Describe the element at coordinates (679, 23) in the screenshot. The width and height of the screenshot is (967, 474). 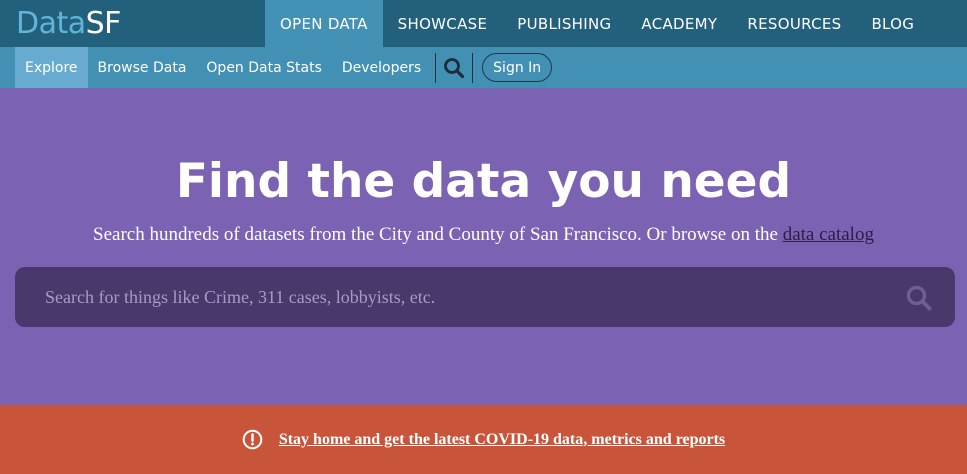
I see `nav-academy: ACADEMY` at that location.